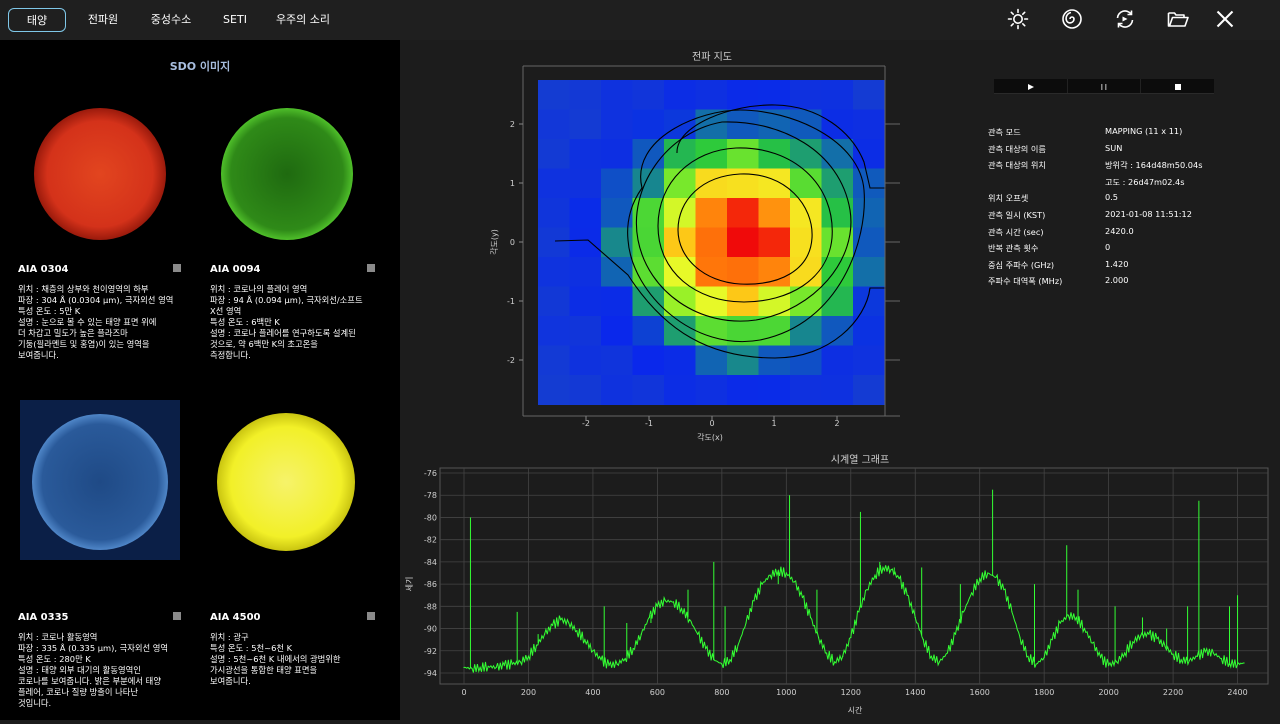 The width and height of the screenshot is (1280, 724). What do you see at coordinates (1104, 86) in the screenshot?
I see `pause-button` at bounding box center [1104, 86].